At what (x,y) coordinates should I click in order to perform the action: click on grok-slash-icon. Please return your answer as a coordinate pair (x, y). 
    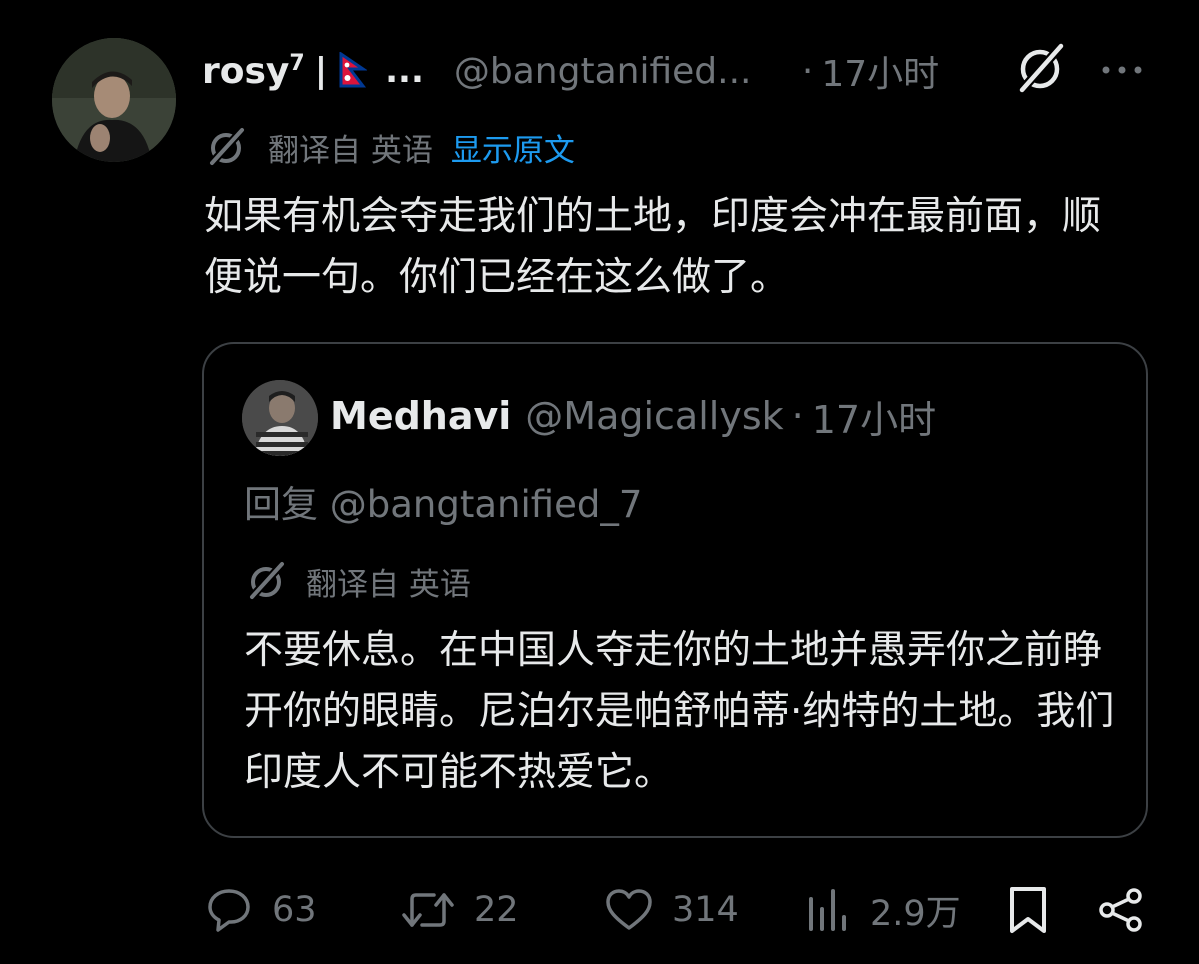
    Looking at the image, I should click on (1040, 68).